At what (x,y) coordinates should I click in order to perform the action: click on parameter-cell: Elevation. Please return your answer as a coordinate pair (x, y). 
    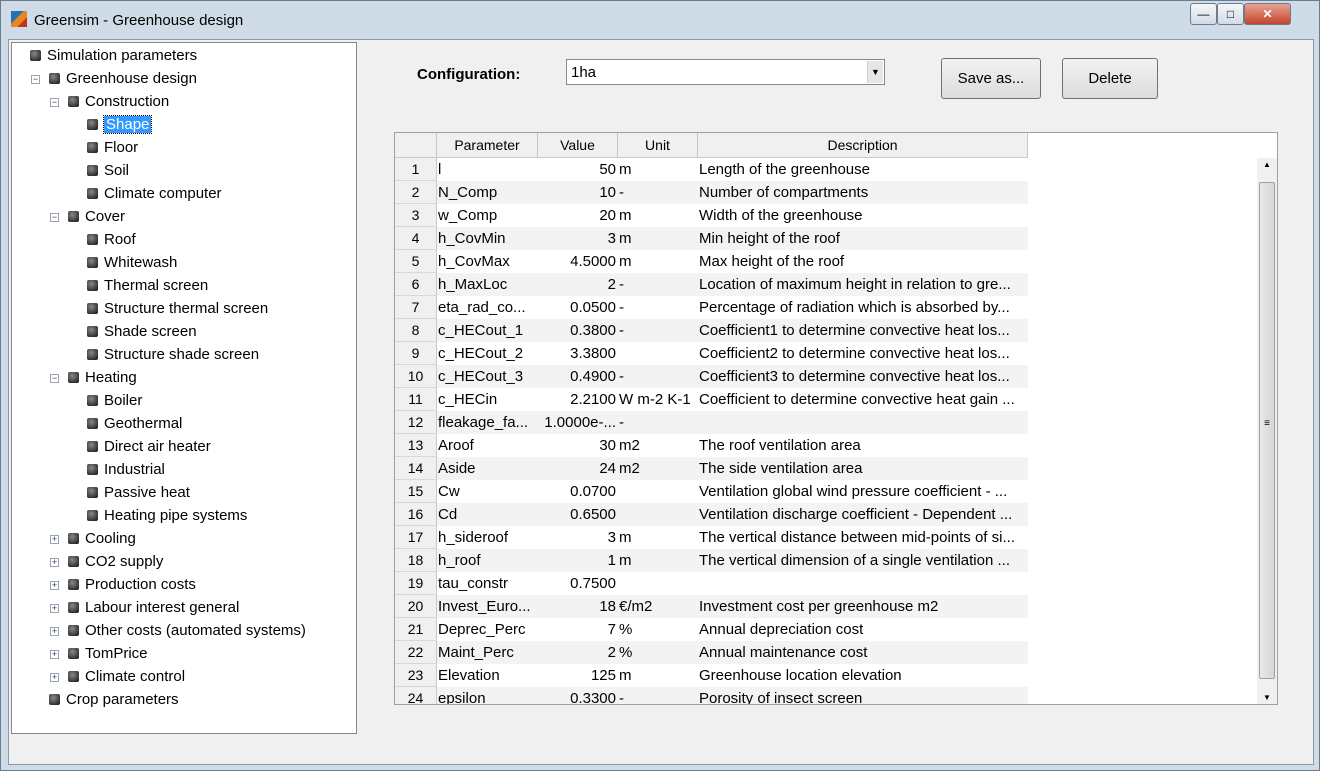
    Looking at the image, I should click on (487, 675).